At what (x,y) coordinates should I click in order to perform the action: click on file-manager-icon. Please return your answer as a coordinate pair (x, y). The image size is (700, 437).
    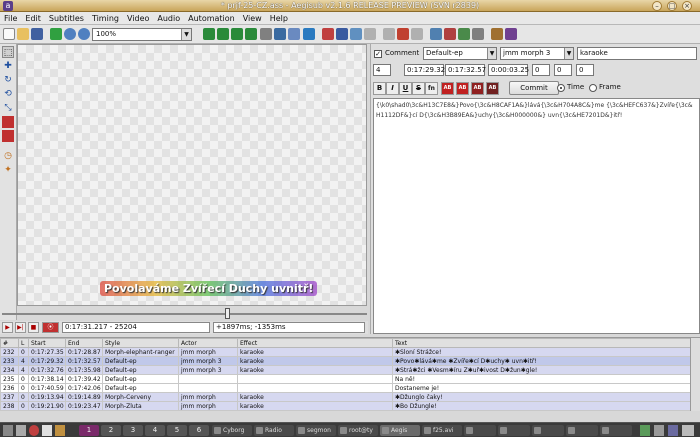
    Looking at the image, I should click on (60, 430).